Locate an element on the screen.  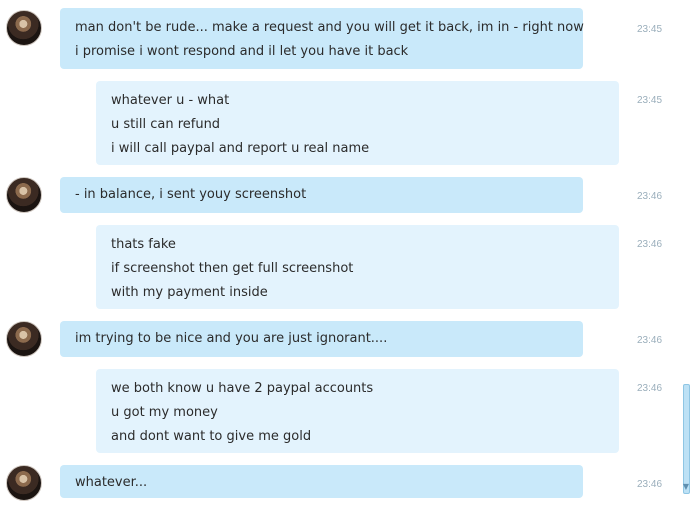
message-text: u still can refund is located at coordinates (166, 124).